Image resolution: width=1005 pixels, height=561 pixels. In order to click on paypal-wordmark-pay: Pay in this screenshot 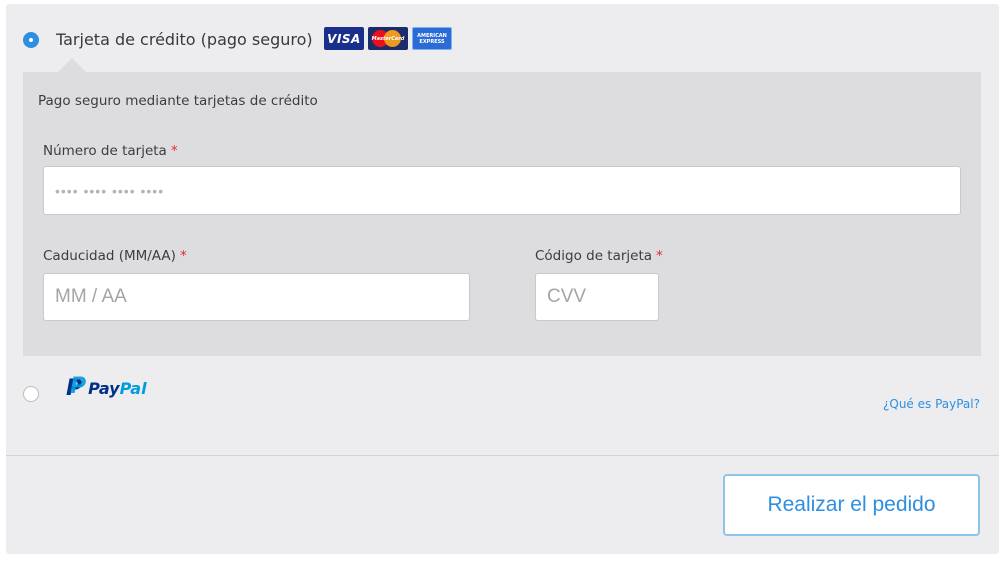, I will do `click(104, 388)`.